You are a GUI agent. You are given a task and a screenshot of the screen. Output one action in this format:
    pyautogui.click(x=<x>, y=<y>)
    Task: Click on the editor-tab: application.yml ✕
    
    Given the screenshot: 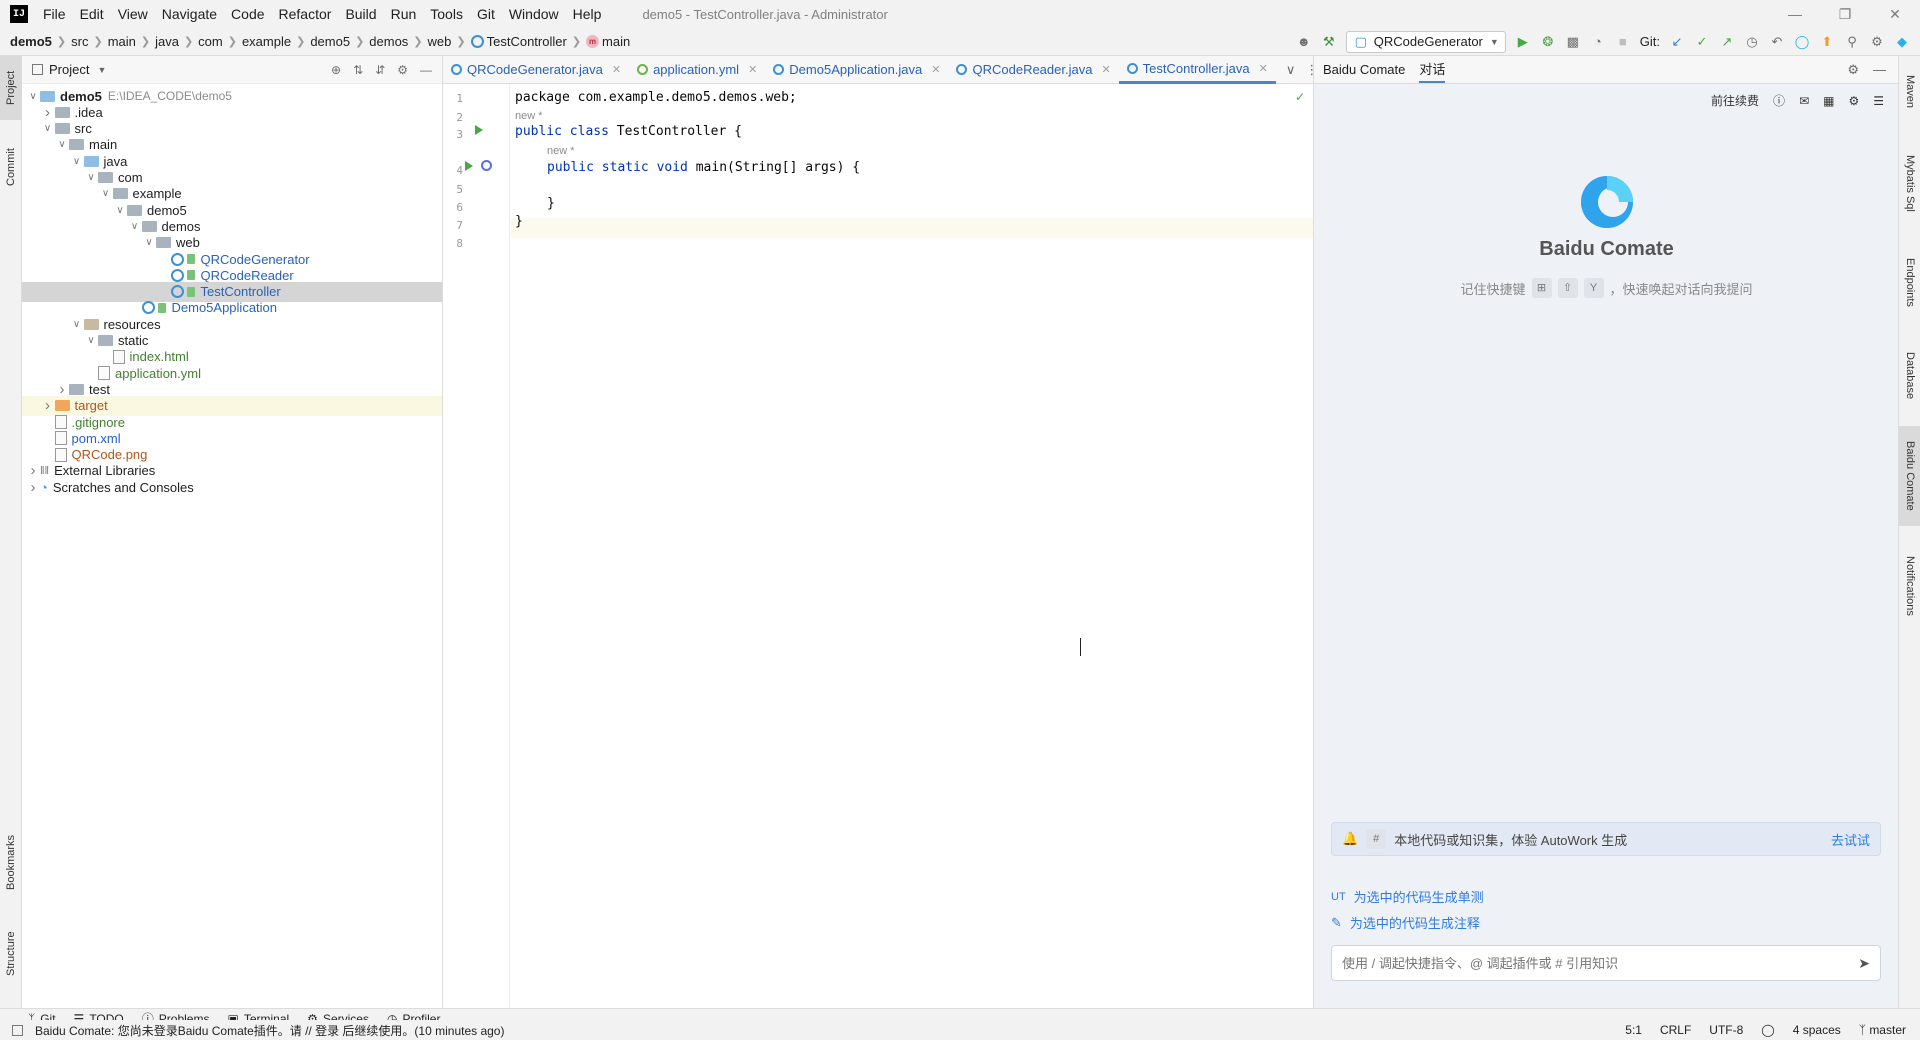 What is the action you would take?
    pyautogui.click(x=697, y=70)
    